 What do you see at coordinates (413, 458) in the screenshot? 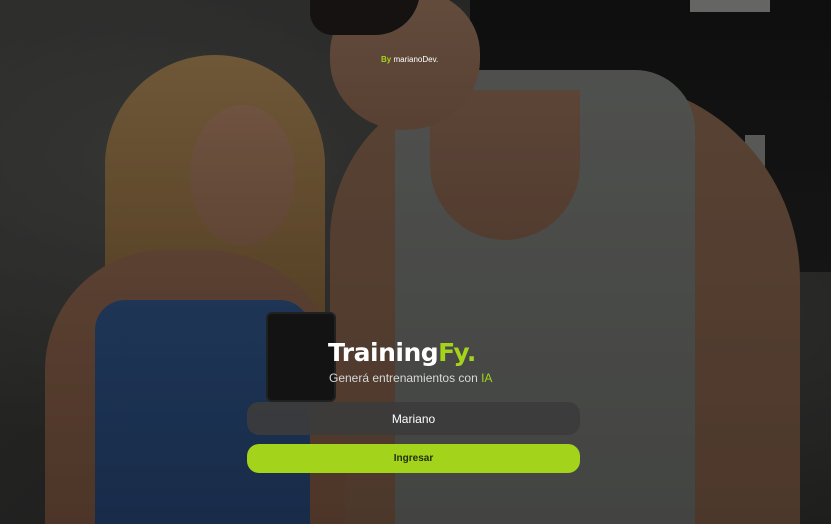
I see `login-button: Ingresar` at bounding box center [413, 458].